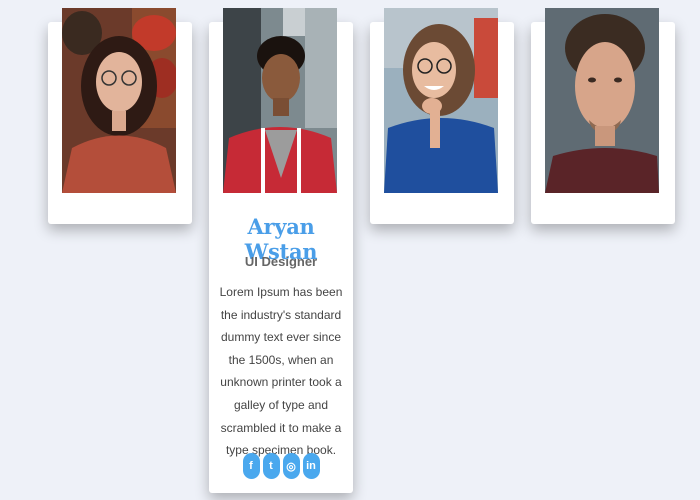  What do you see at coordinates (251, 466) in the screenshot?
I see `facebook-icon: f` at bounding box center [251, 466].